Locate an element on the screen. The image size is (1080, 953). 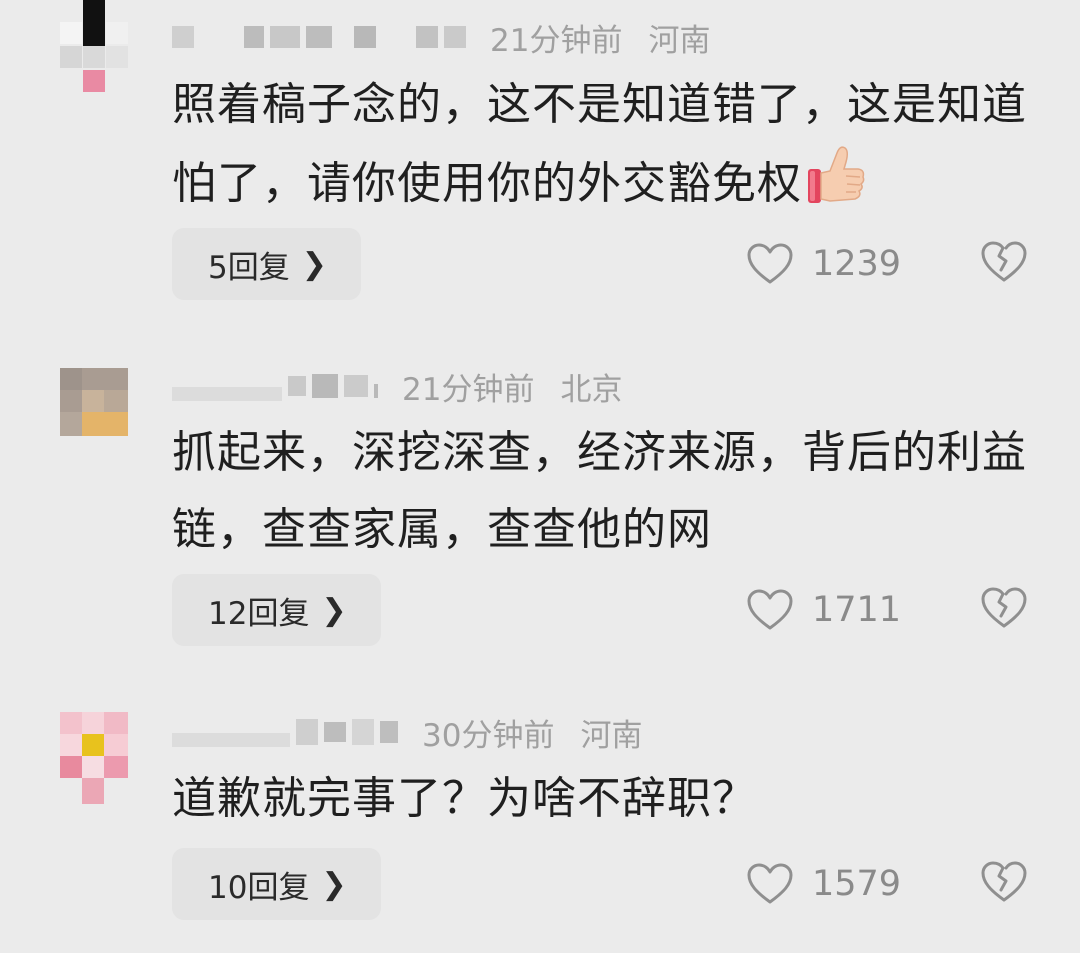
replies-label: 5回复 is located at coordinates (249, 267).